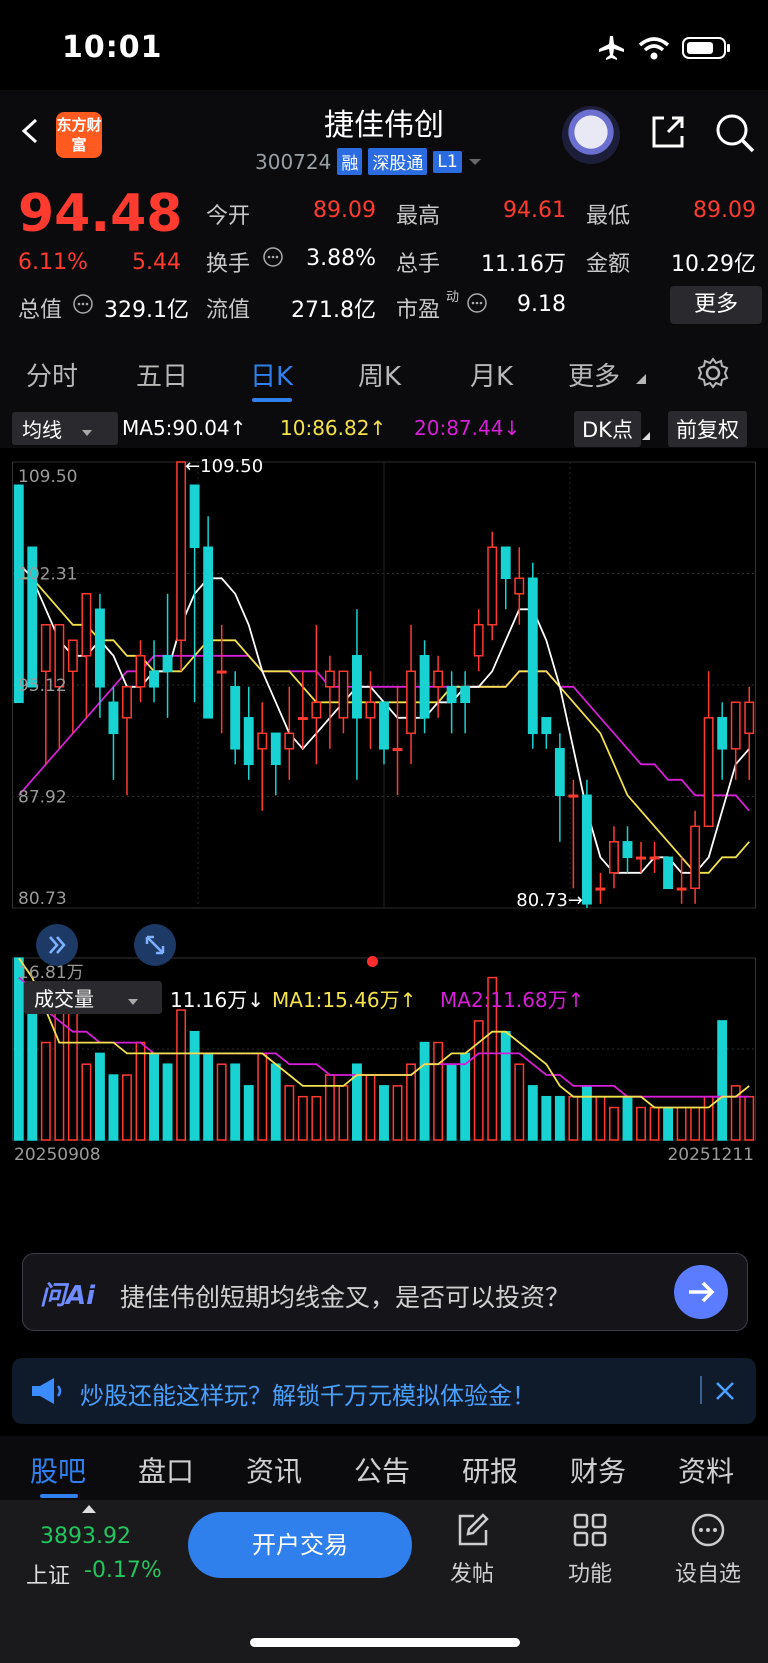 Image resolution: width=768 pixels, height=1663 pixels. I want to click on volume-indicator-selector: 成交量, so click(93, 997).